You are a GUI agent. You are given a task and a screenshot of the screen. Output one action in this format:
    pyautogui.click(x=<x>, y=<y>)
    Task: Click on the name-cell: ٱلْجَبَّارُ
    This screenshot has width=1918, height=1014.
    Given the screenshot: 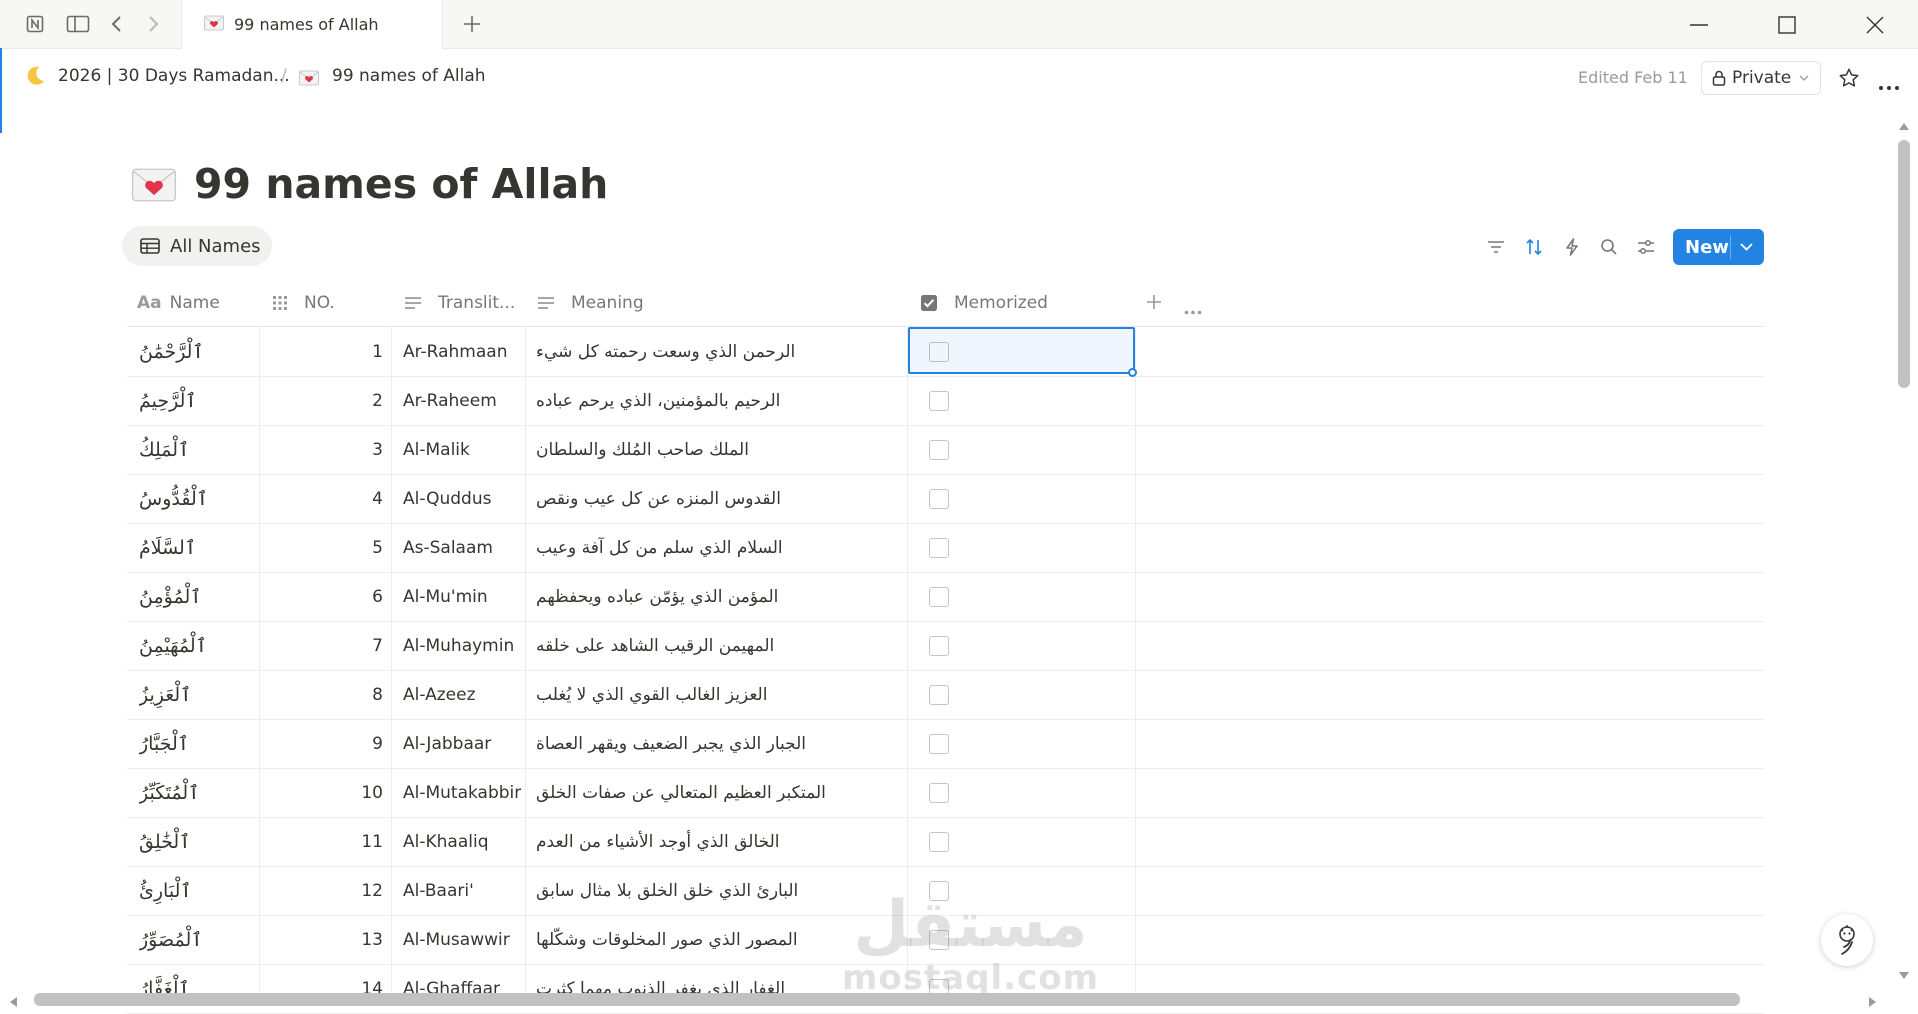 What is the action you would take?
    pyautogui.click(x=198, y=743)
    